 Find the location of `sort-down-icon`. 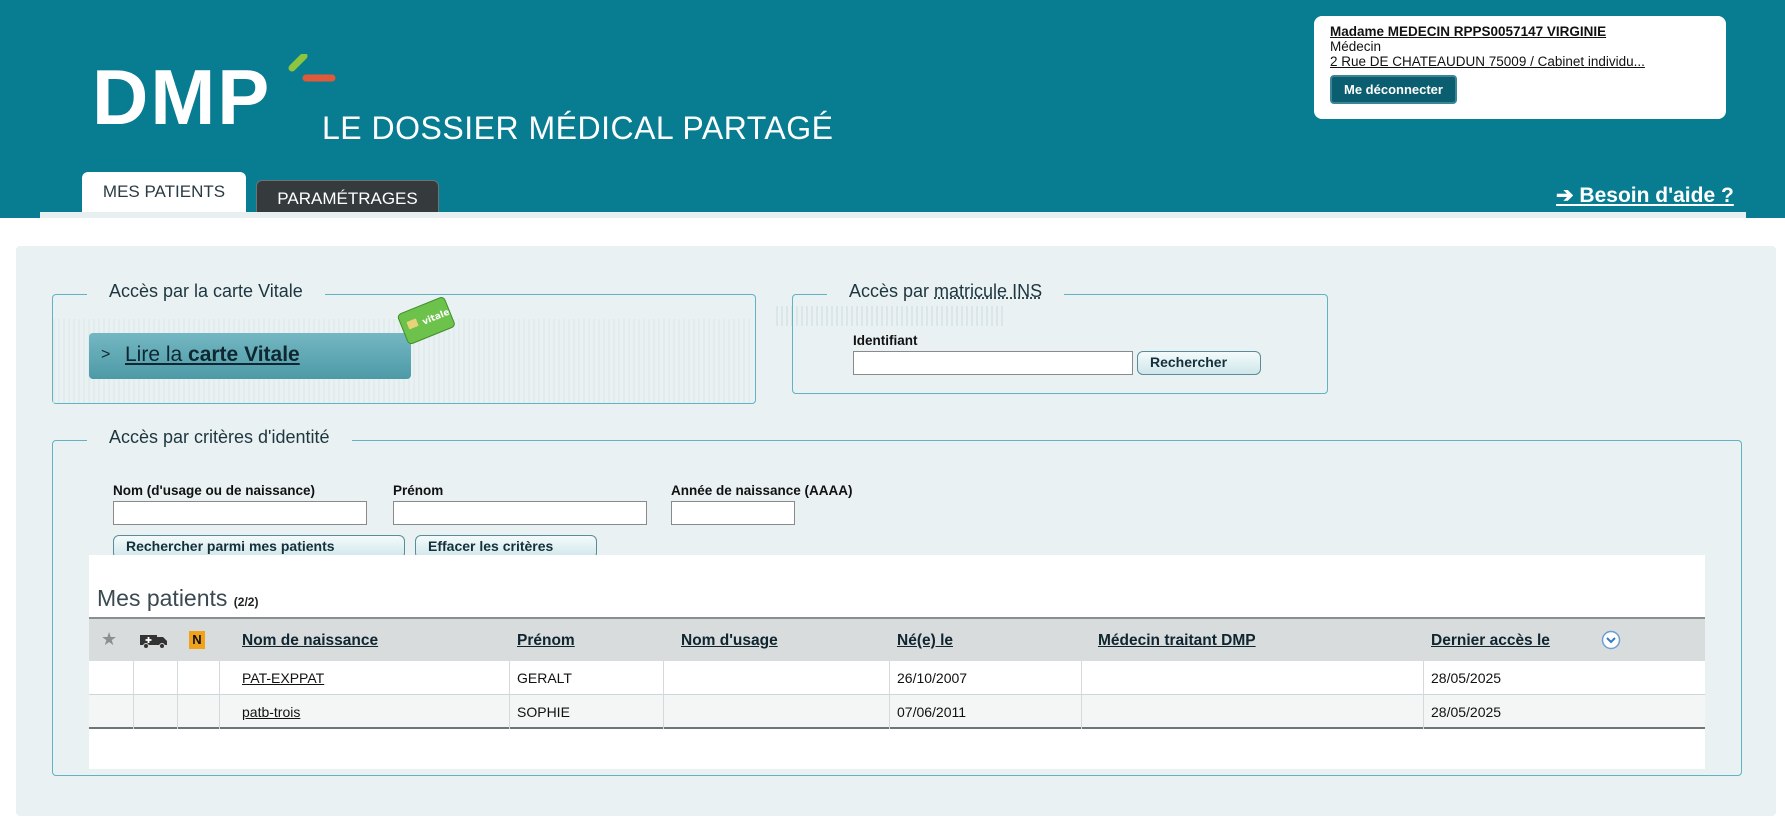

sort-down-icon is located at coordinates (1611, 640).